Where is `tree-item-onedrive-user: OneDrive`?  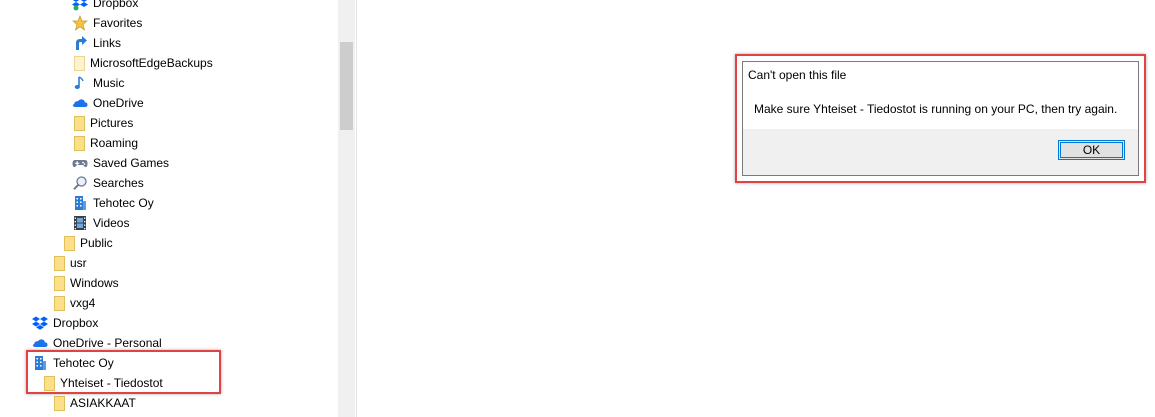 tree-item-onedrive-user: OneDrive is located at coordinates (108, 103).